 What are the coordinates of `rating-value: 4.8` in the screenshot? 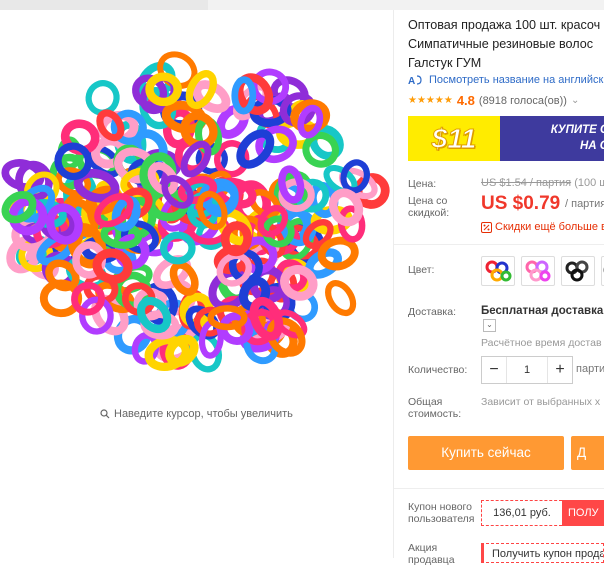 It's located at (465, 100).